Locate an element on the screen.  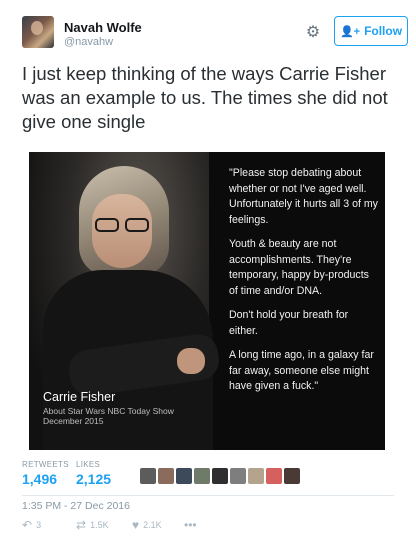
likes-stat: LIKES 2,125 is located at coordinates (93, 473).